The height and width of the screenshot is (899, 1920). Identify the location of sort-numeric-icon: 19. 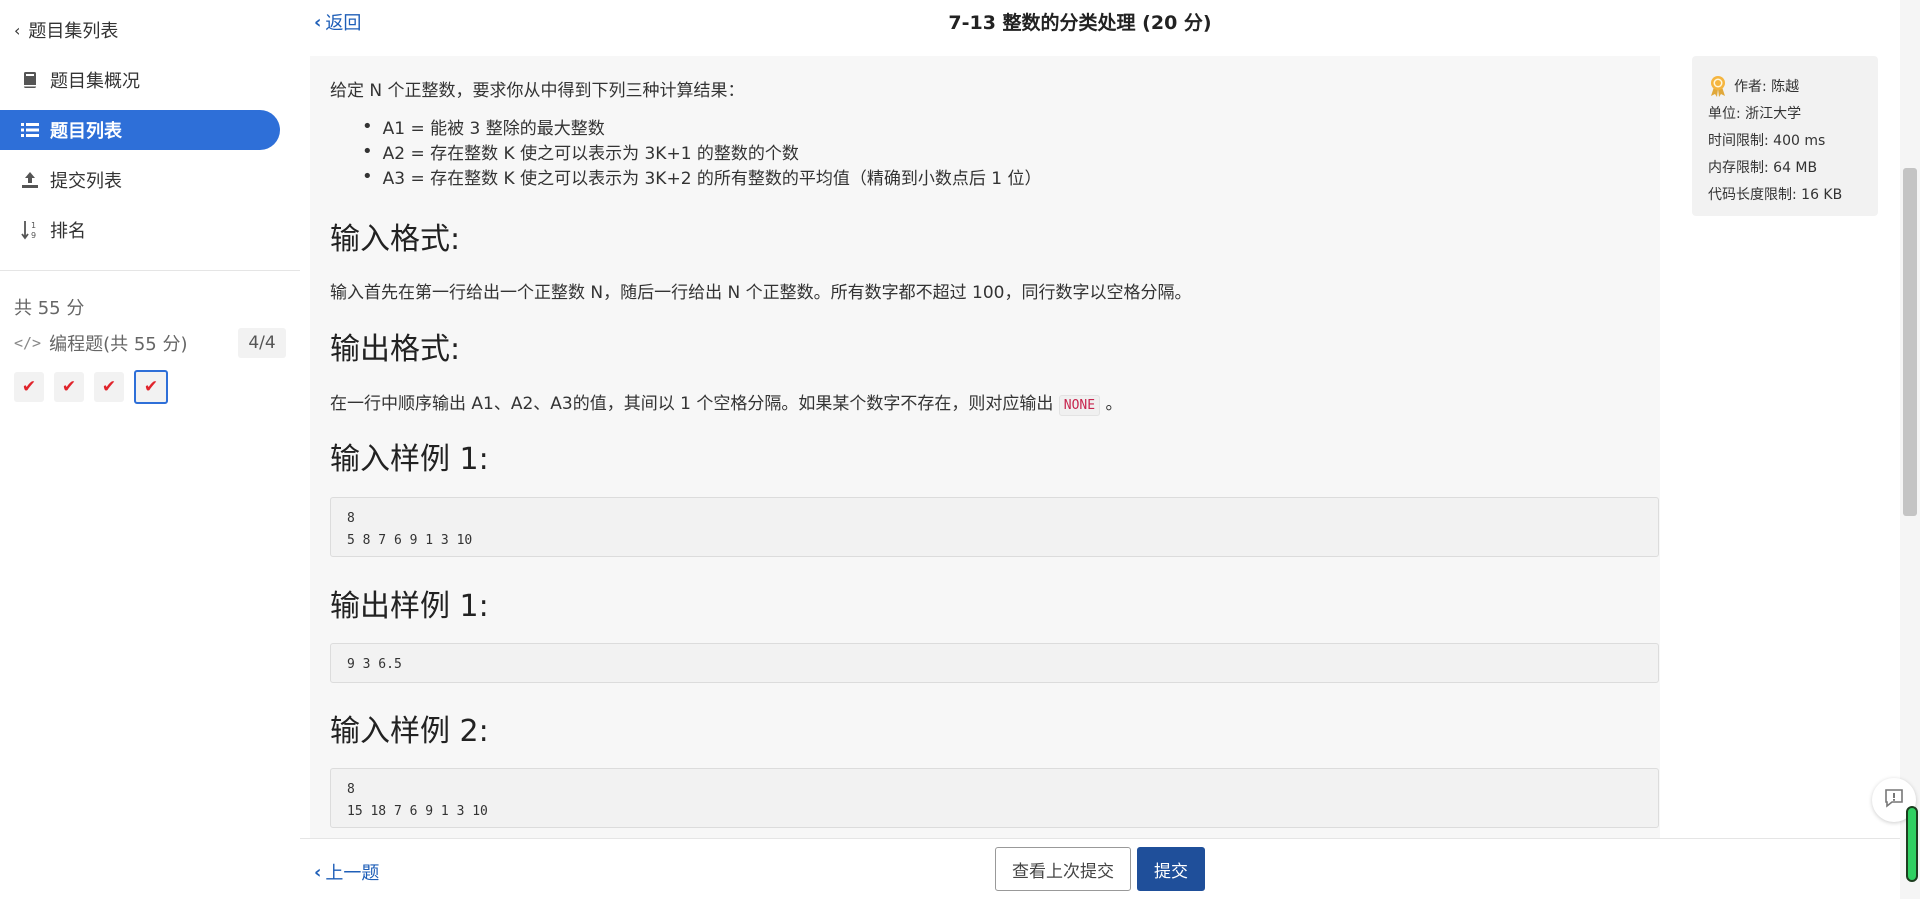
(30, 230).